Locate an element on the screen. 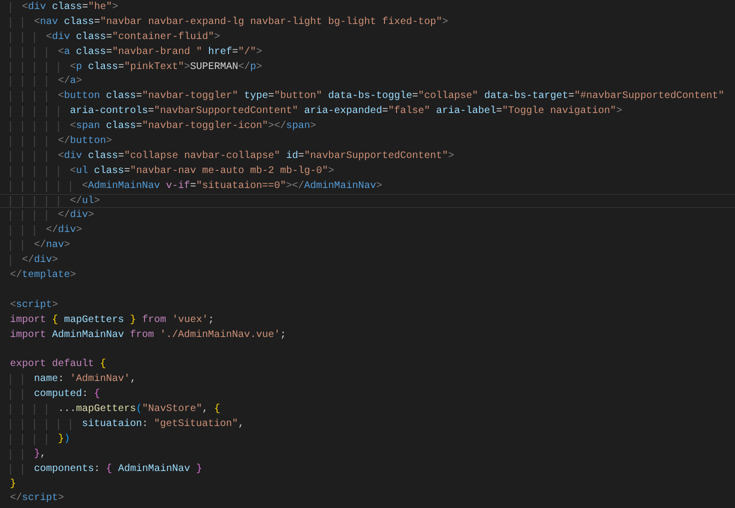  code-line: }, is located at coordinates (372, 454).